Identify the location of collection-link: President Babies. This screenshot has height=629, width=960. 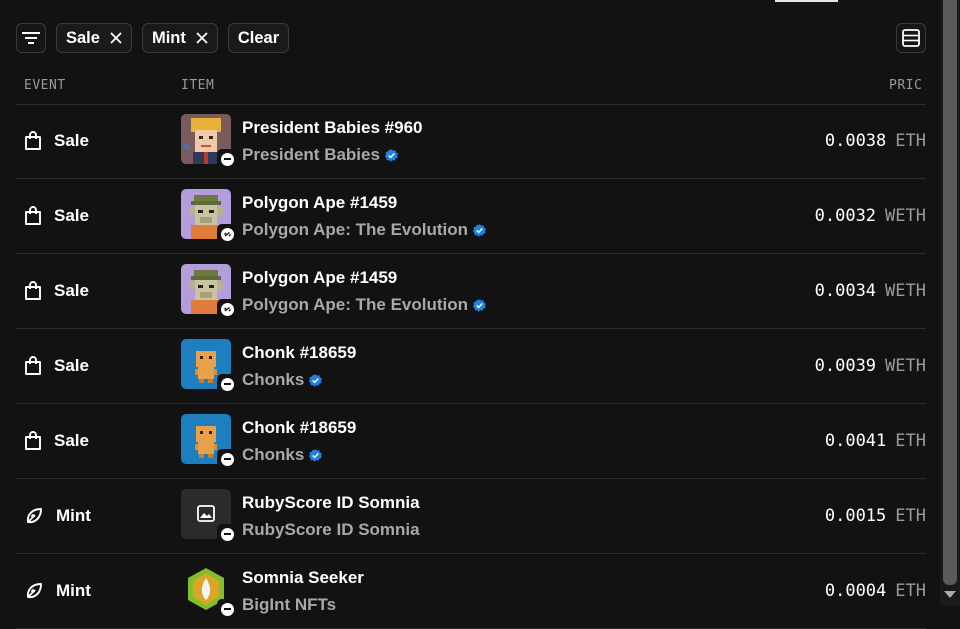
(320, 155).